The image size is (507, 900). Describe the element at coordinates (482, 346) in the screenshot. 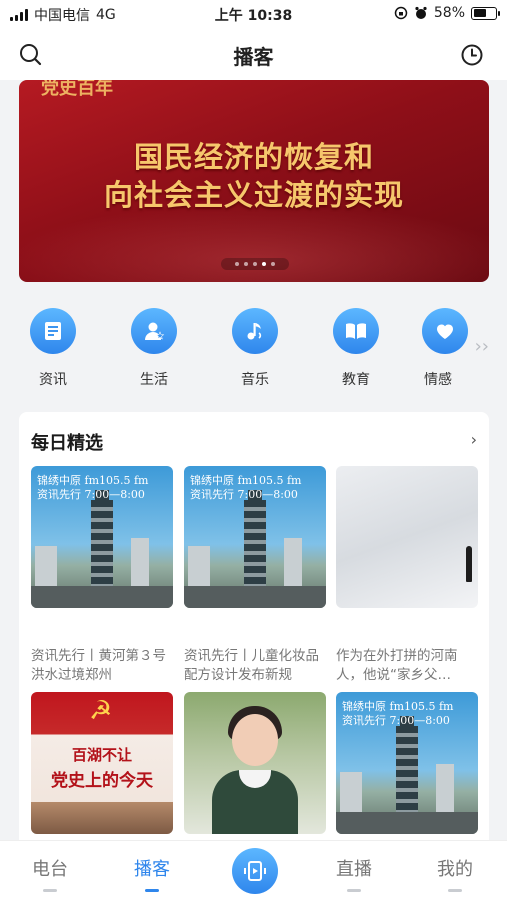

I see `double-chevron-right-icon: ››` at that location.